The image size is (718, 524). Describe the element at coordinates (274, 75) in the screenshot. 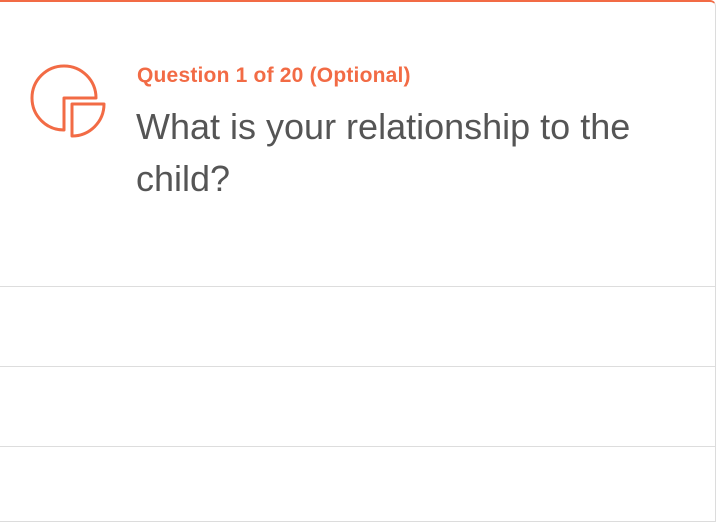

I see `question-counter: Question 1 of 20 (Optional)` at that location.